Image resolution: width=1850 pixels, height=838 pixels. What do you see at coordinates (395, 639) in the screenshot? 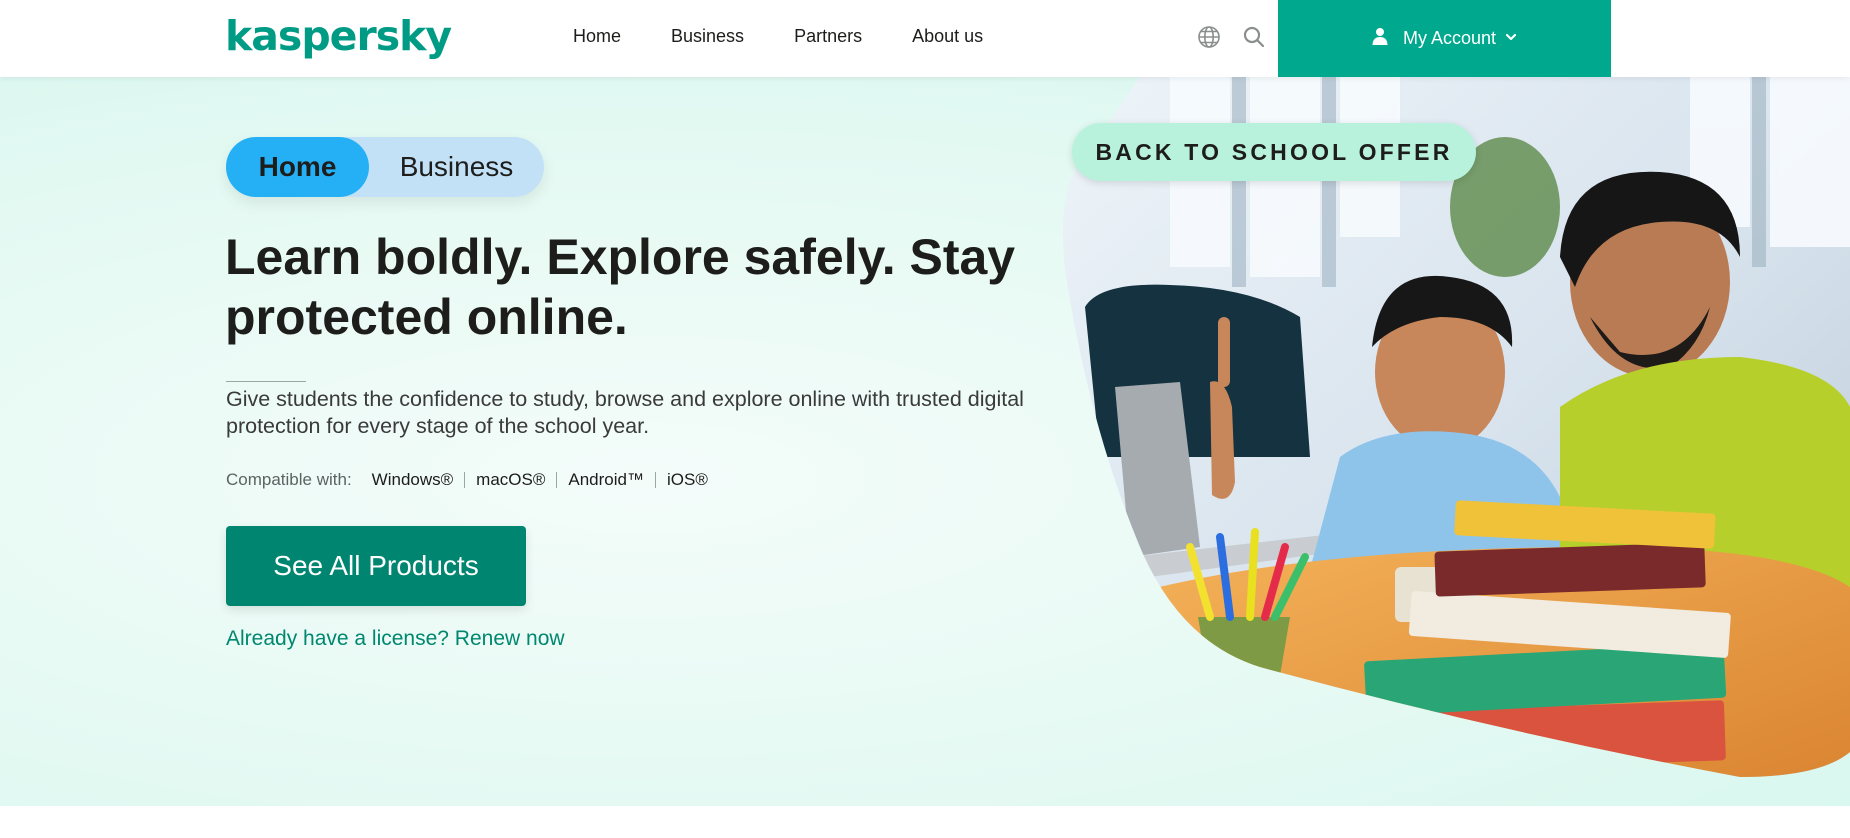
I see `renew-license-link: Already have a license? Renew now` at bounding box center [395, 639].